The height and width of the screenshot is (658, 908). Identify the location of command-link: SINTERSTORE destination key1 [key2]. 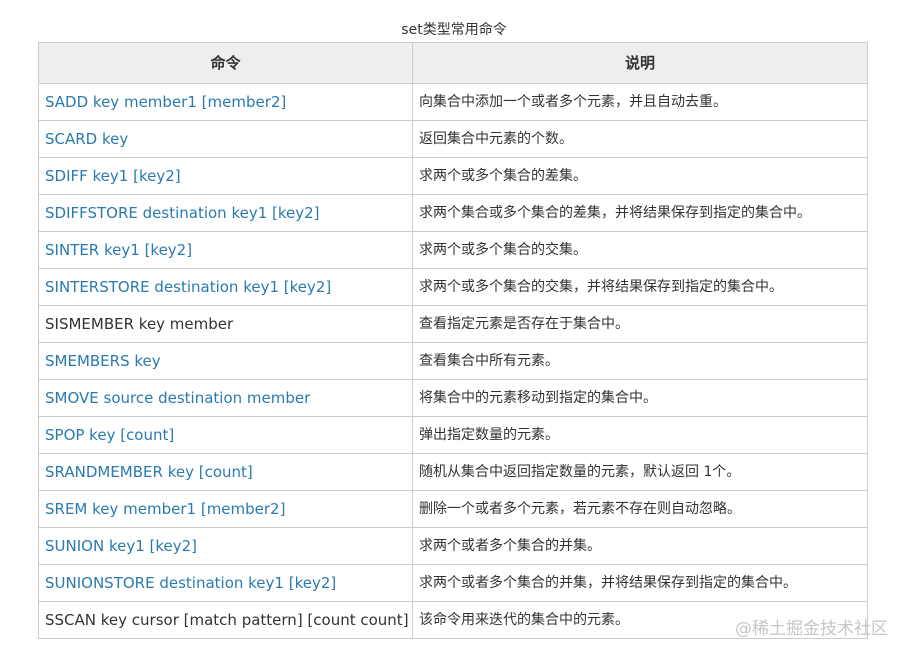
(188, 287).